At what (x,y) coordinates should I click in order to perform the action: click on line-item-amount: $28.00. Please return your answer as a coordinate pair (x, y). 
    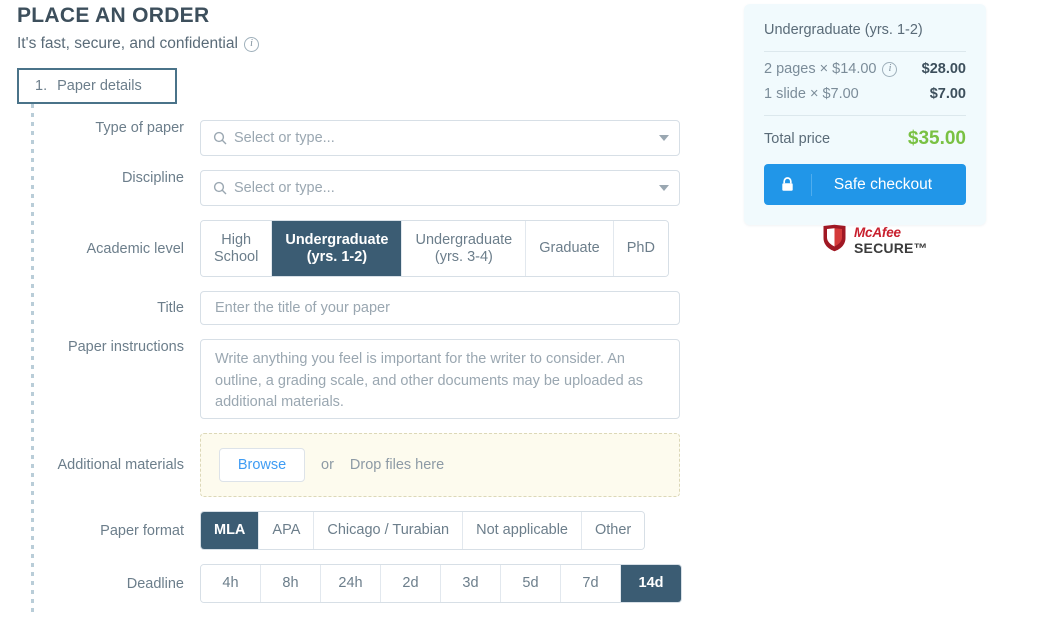
    Looking at the image, I should click on (943, 69).